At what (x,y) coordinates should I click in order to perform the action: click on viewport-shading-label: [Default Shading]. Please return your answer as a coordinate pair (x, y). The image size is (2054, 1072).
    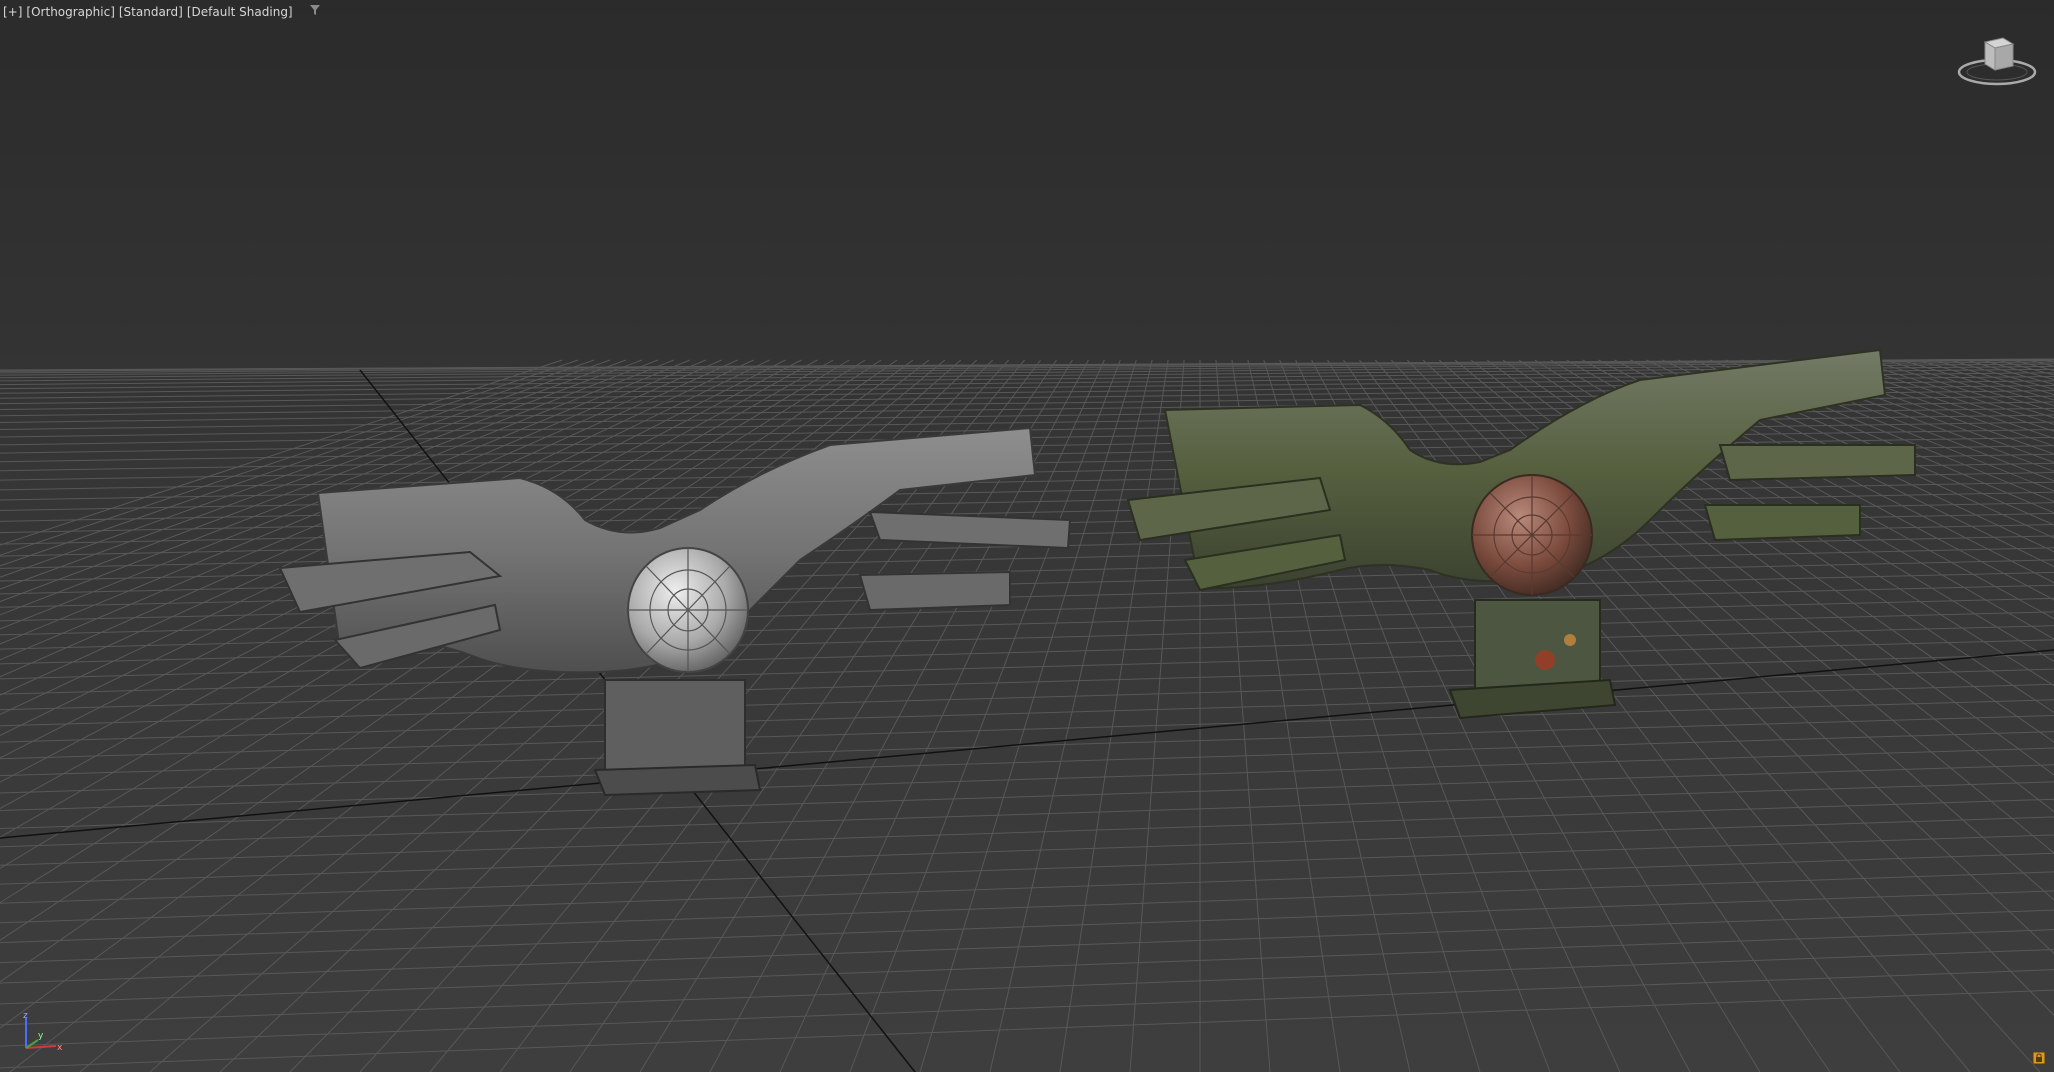
    Looking at the image, I should click on (240, 12).